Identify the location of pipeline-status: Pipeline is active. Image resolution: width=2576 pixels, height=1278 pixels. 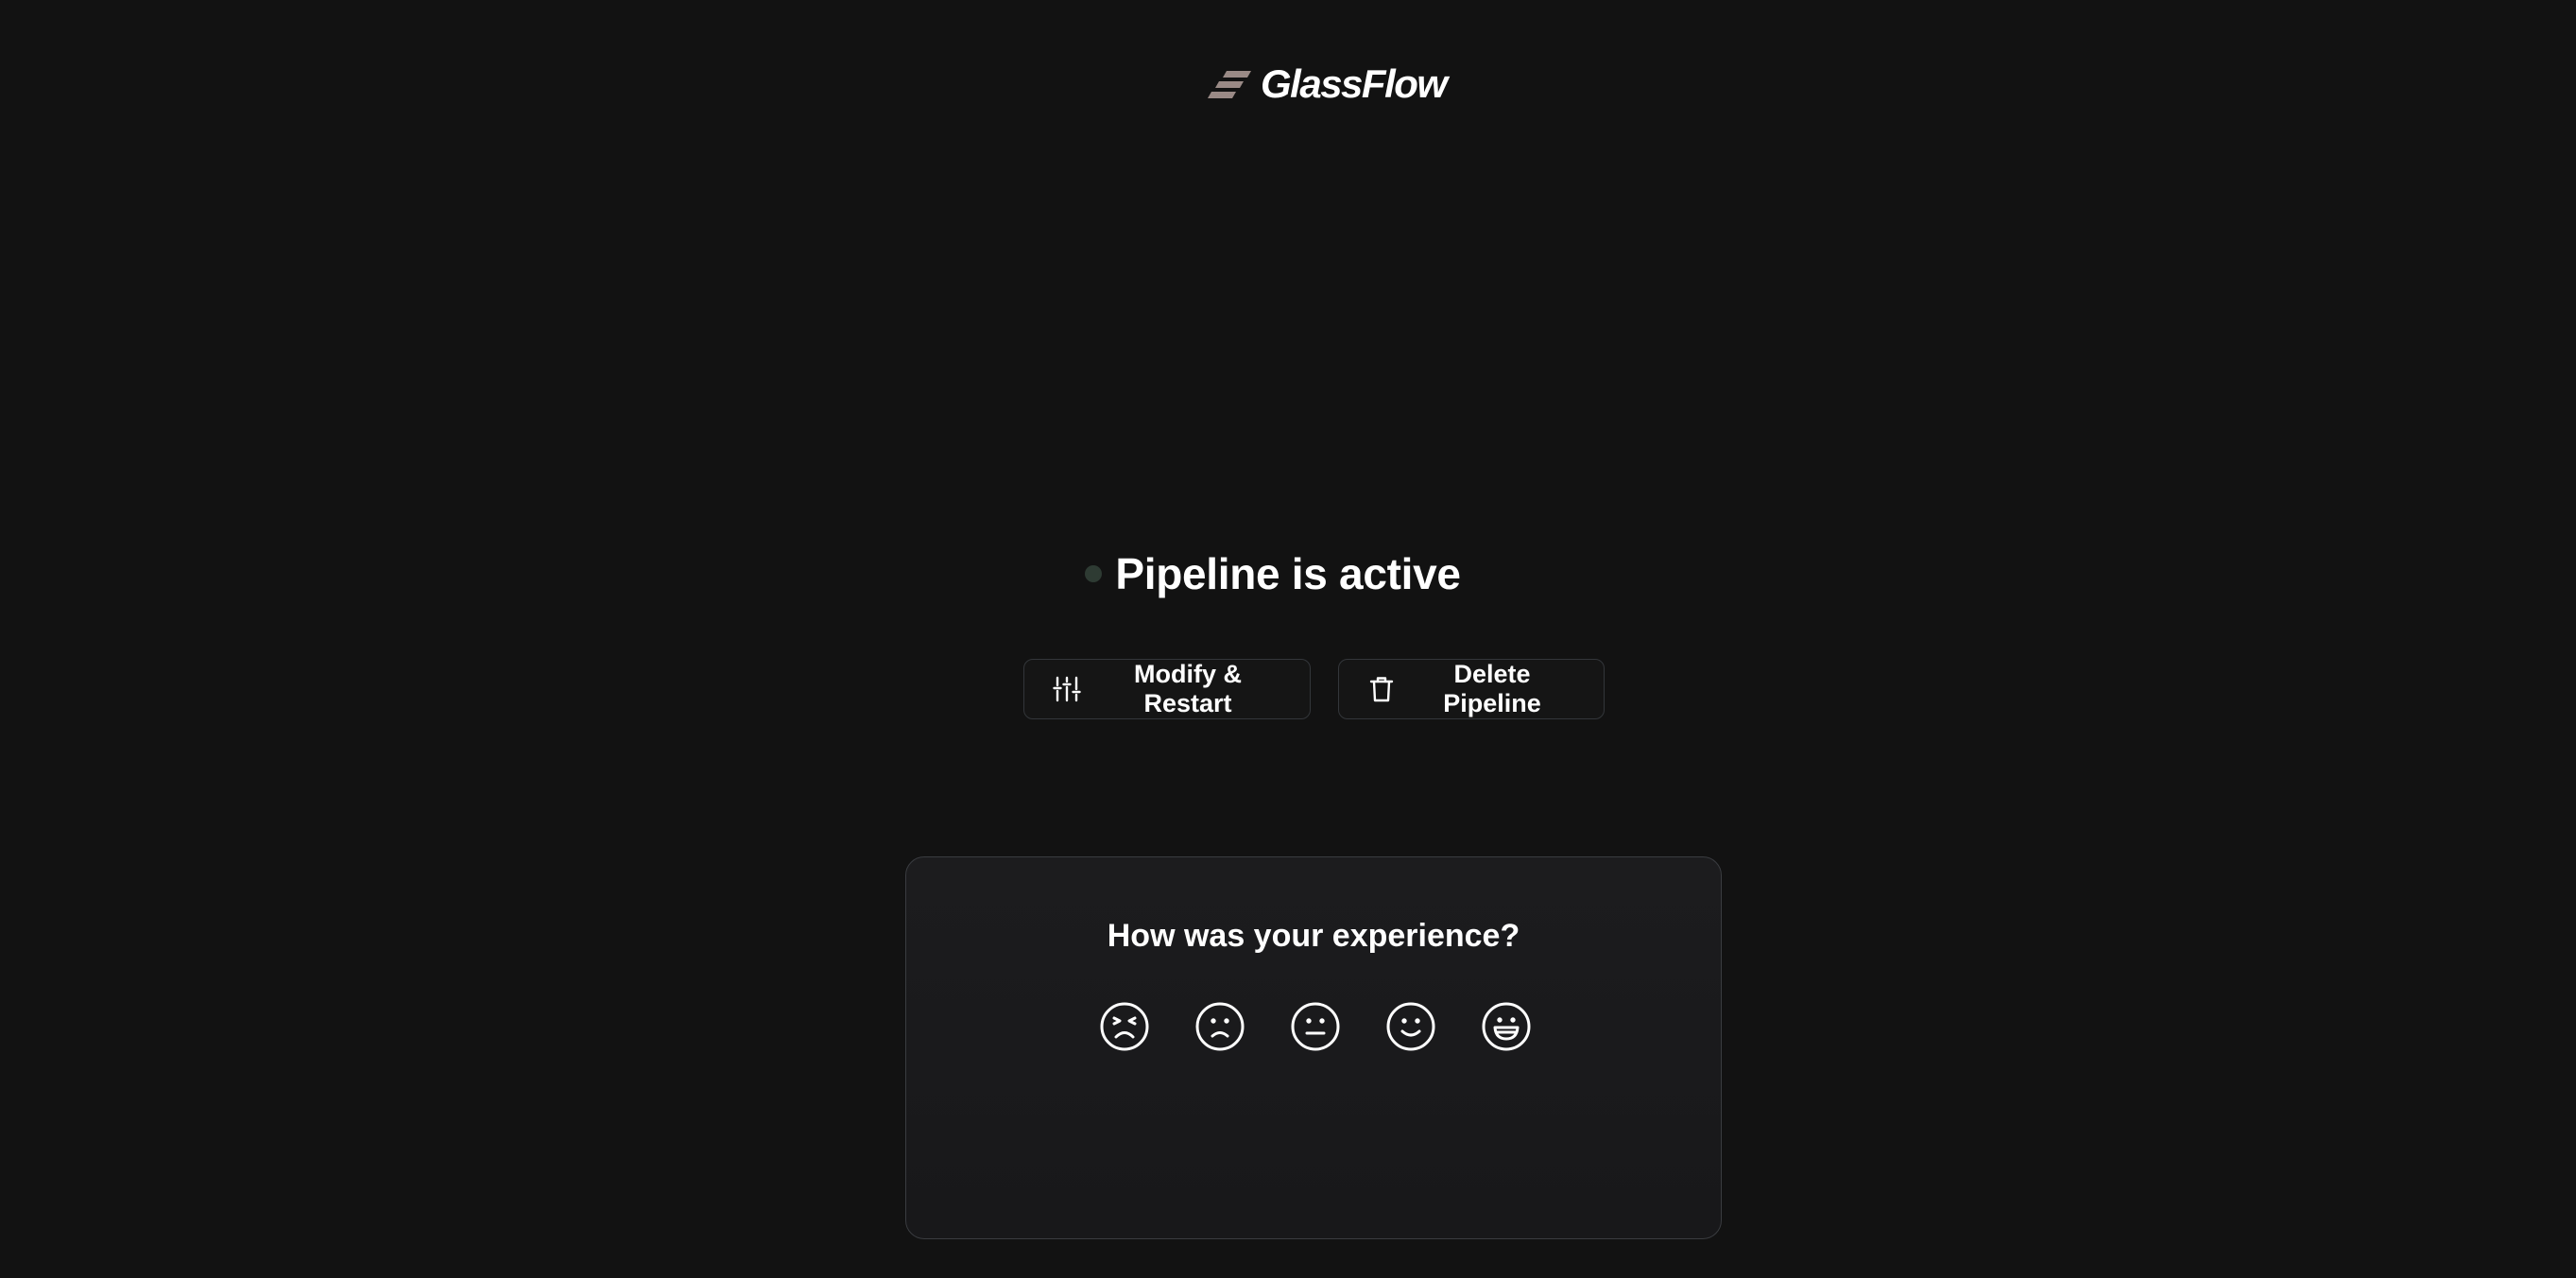
(1288, 573).